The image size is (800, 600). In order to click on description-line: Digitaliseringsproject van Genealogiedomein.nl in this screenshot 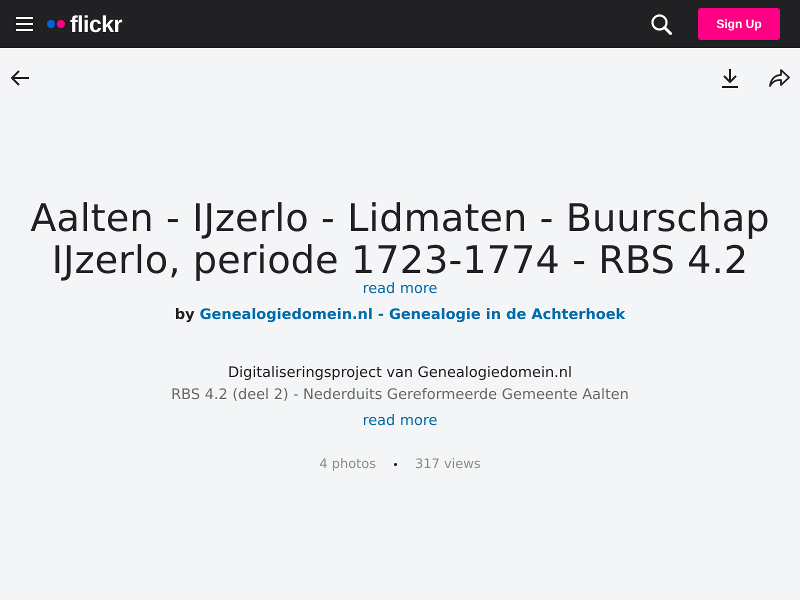, I will do `click(400, 373)`.